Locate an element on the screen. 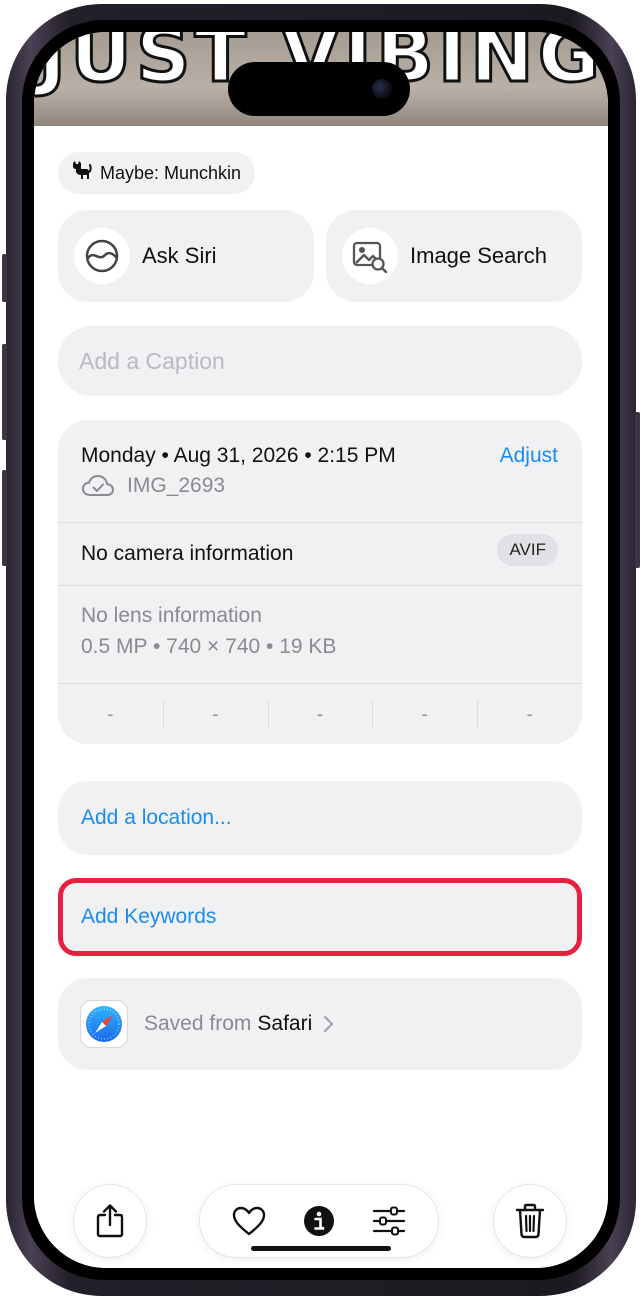 The width and height of the screenshot is (642, 1301). chevron-right-icon is located at coordinates (329, 1024).